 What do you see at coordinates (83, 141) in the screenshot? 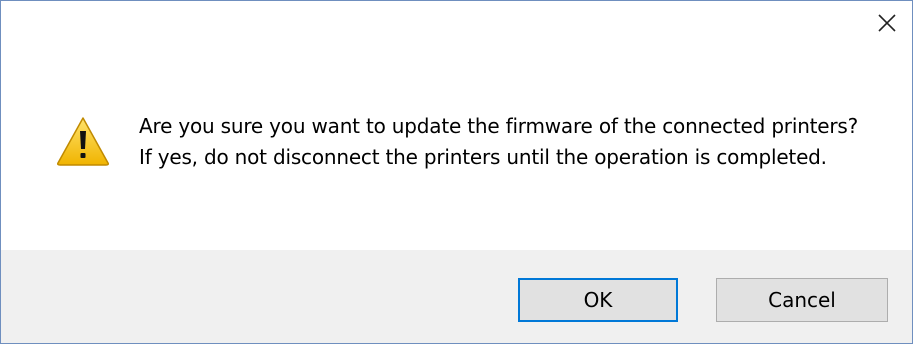
I see `warning-icon` at bounding box center [83, 141].